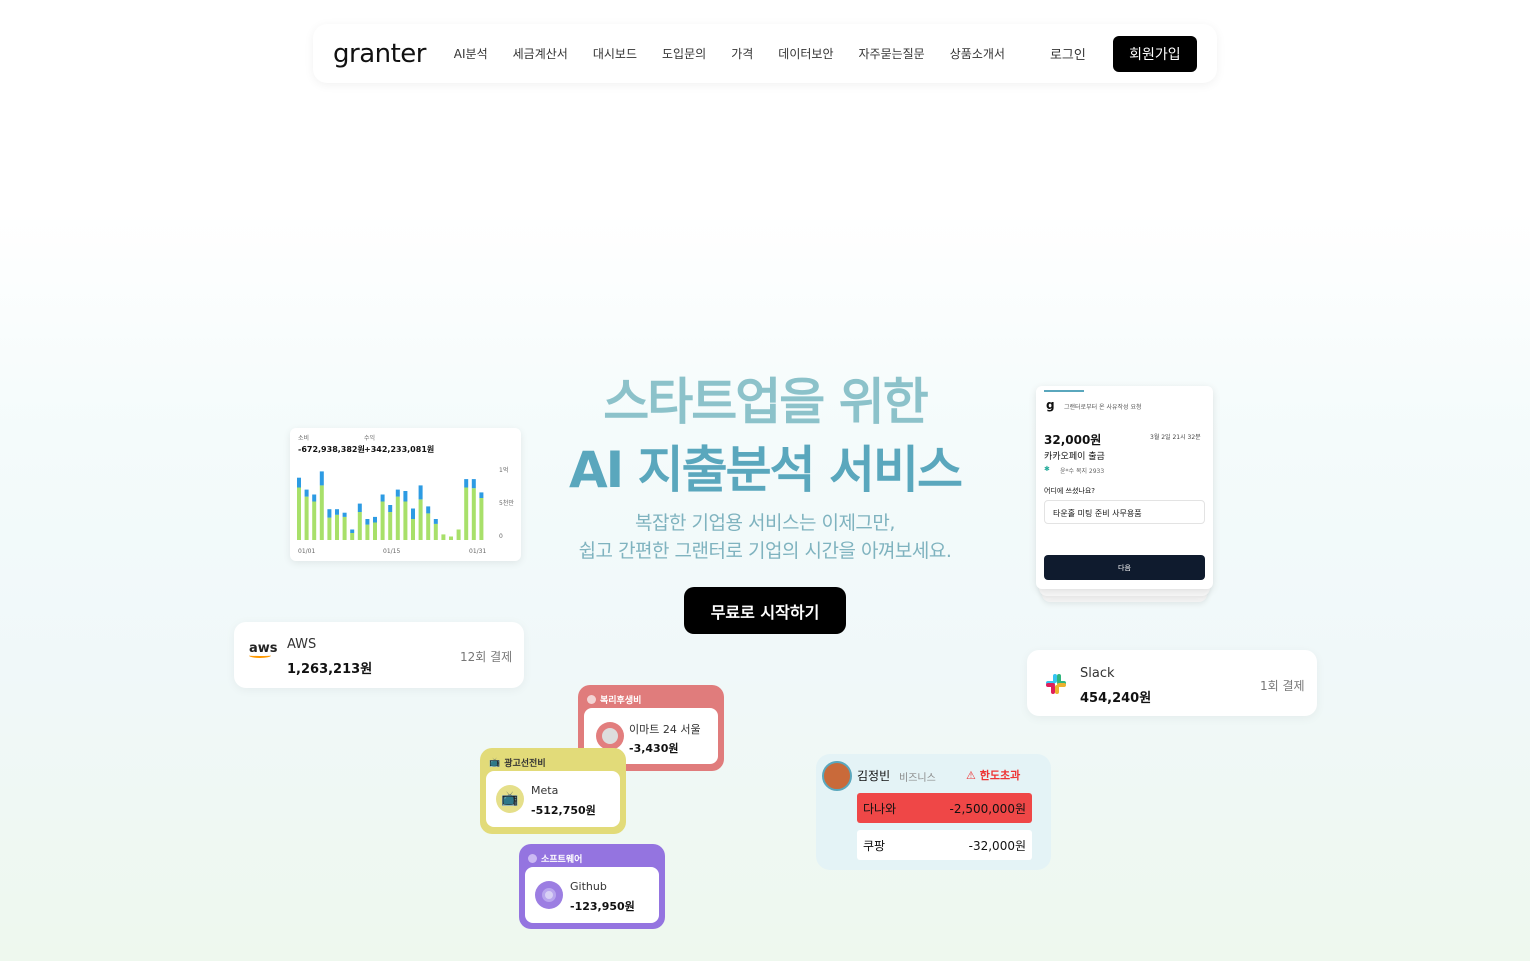 The height and width of the screenshot is (961, 1530). Describe the element at coordinates (379, 655) in the screenshot. I see `aws-payment-card: aws AWS 1,263,213원 12회 결제` at that location.